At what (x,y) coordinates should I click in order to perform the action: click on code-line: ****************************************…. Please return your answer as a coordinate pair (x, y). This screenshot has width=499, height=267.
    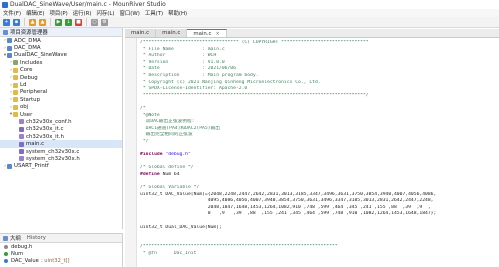
    Looking at the image, I should click on (318, 96).